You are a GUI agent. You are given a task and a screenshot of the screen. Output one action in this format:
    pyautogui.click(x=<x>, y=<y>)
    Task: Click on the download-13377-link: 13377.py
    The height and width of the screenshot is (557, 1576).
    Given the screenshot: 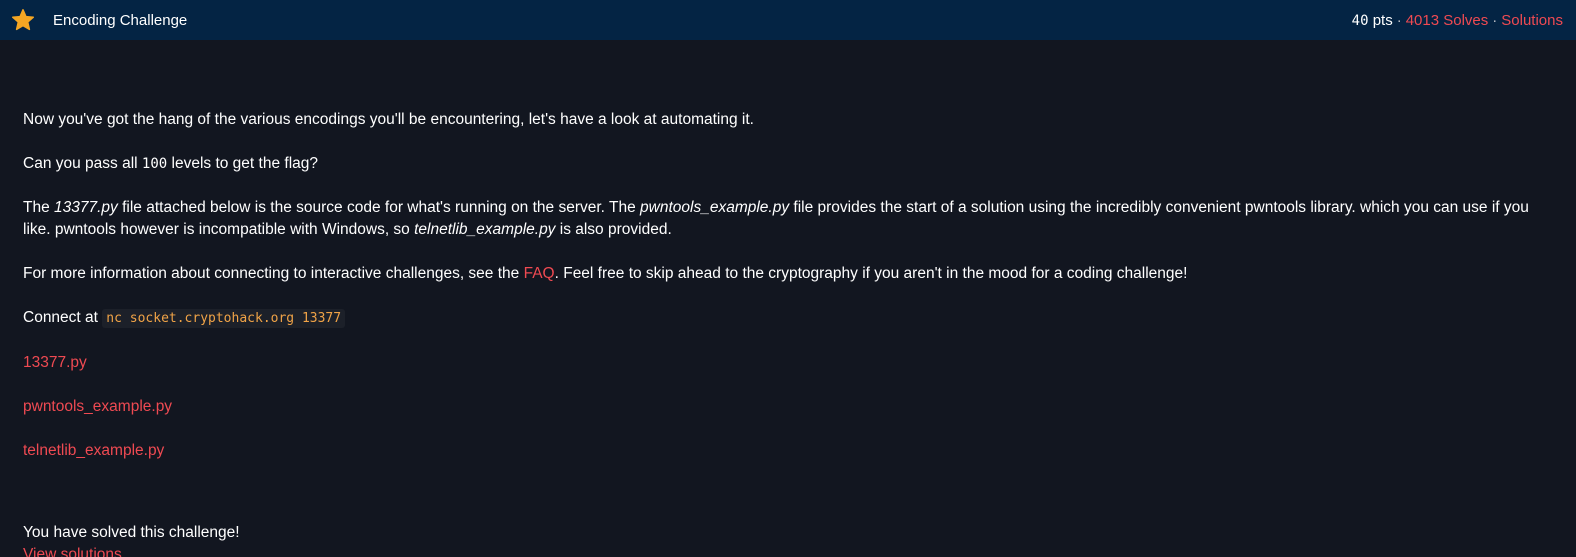 What is the action you would take?
    pyautogui.click(x=55, y=362)
    